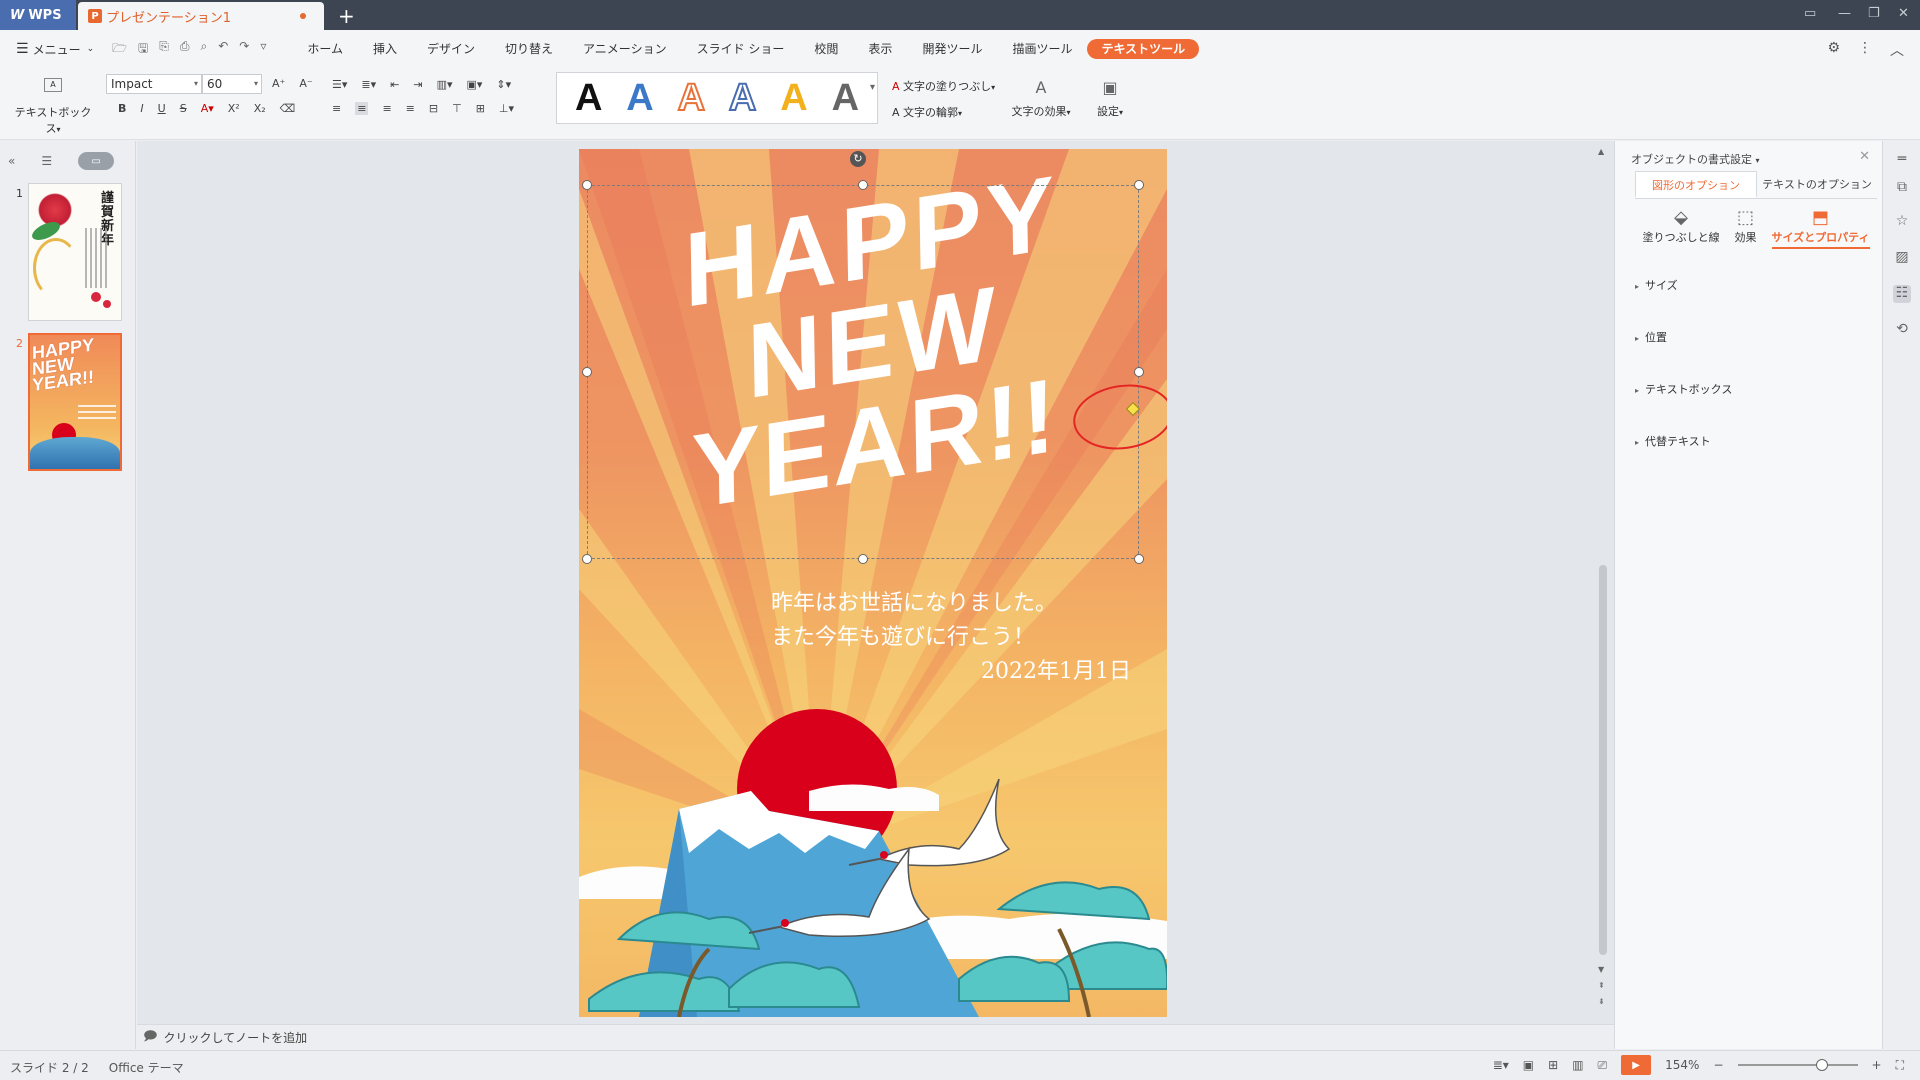 The width and height of the screenshot is (1920, 1080). Describe the element at coordinates (457, 108) in the screenshot. I see `align-top-icon: ⊤` at that location.